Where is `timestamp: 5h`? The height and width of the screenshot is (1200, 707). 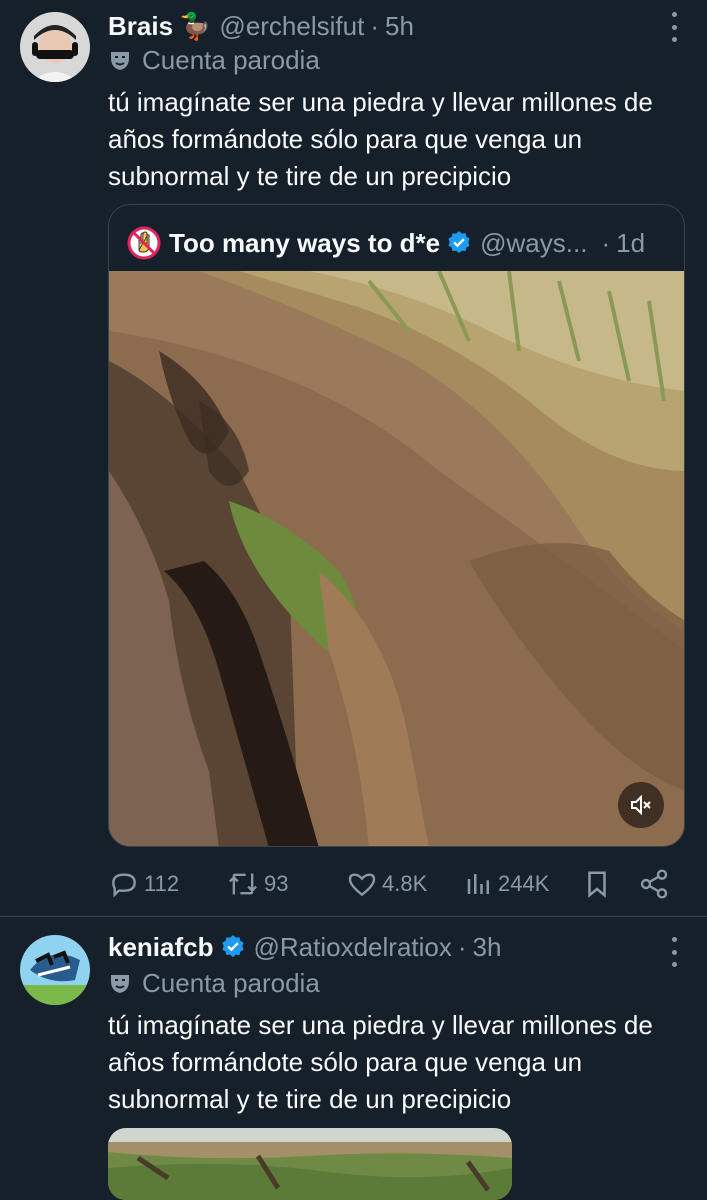
timestamp: 5h is located at coordinates (399, 26).